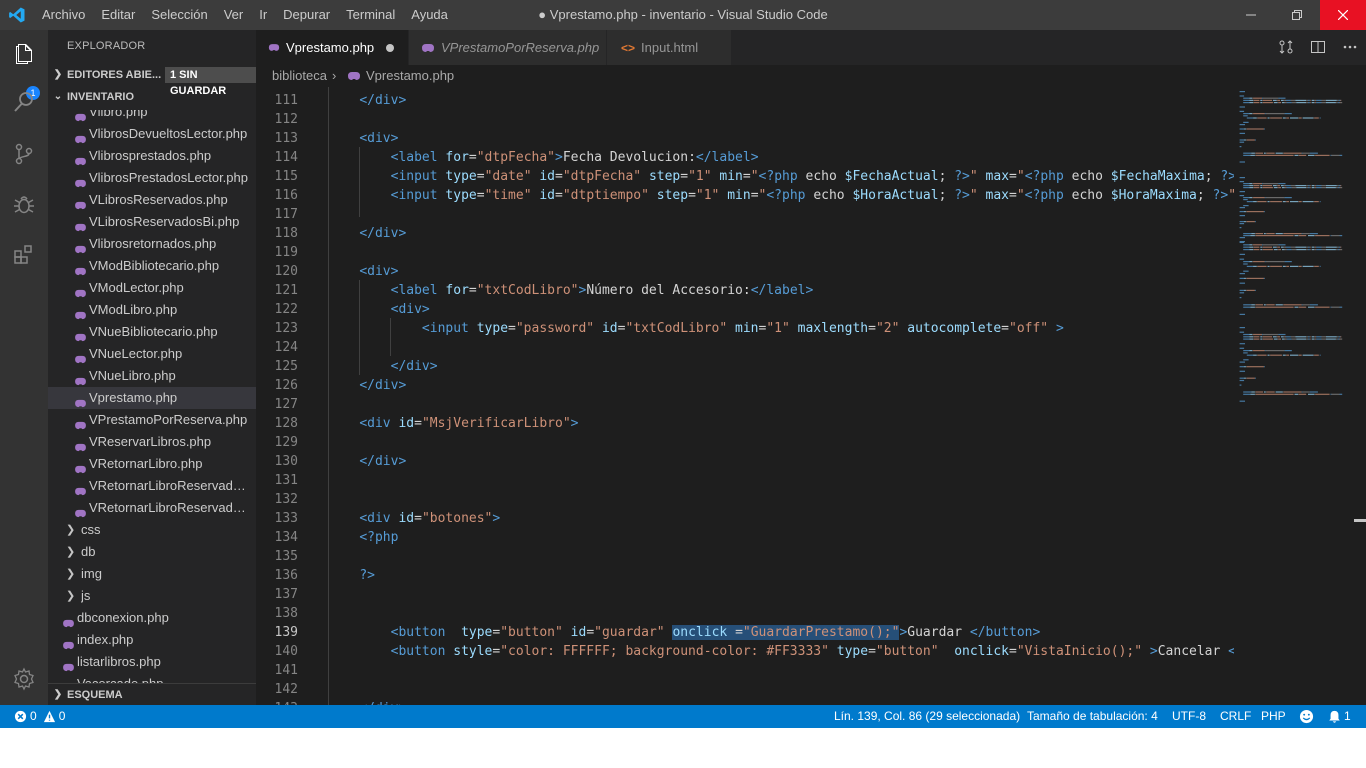  Describe the element at coordinates (1294, 396) in the screenshot. I see `minimap` at that location.